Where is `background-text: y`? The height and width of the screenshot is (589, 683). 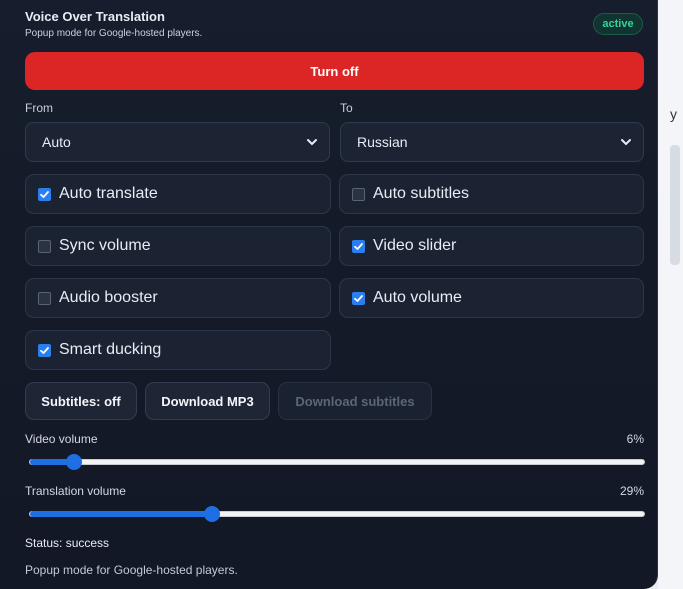
background-text: y is located at coordinates (673, 114).